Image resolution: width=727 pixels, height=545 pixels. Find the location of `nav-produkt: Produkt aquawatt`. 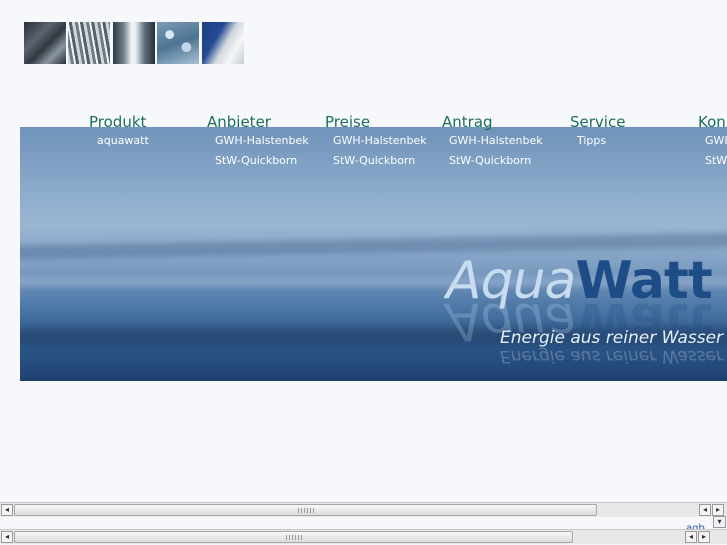

nav-produkt: Produkt aquawatt is located at coordinates (119, 132).